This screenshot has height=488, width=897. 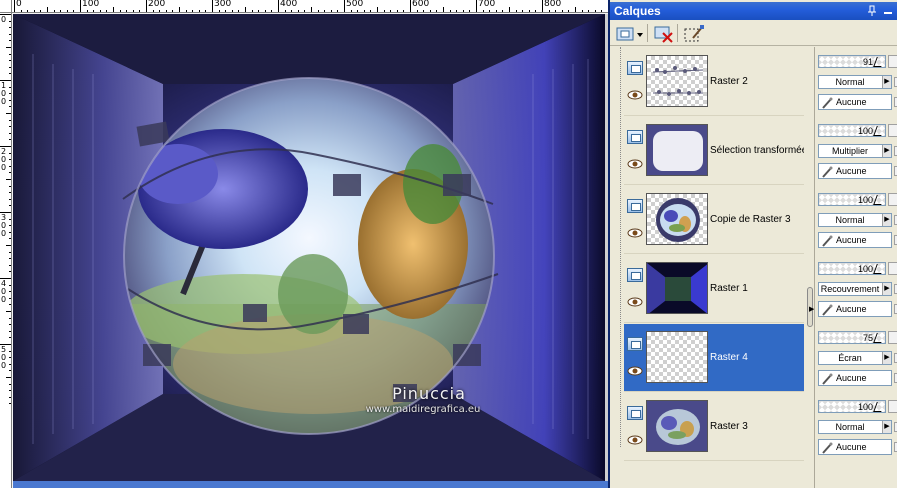 I want to click on opacity-slider: 91, so click(x=852, y=61).